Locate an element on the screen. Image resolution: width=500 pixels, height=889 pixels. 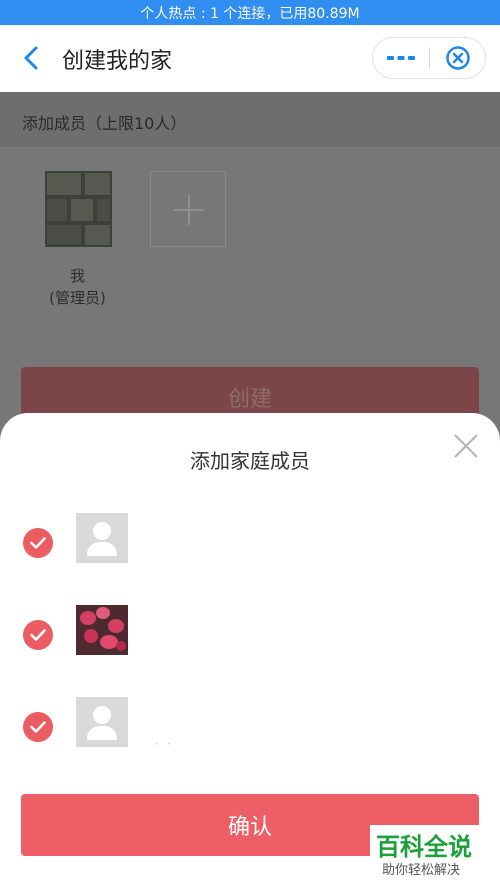
page-title: 创建我的家 is located at coordinates (117, 61).